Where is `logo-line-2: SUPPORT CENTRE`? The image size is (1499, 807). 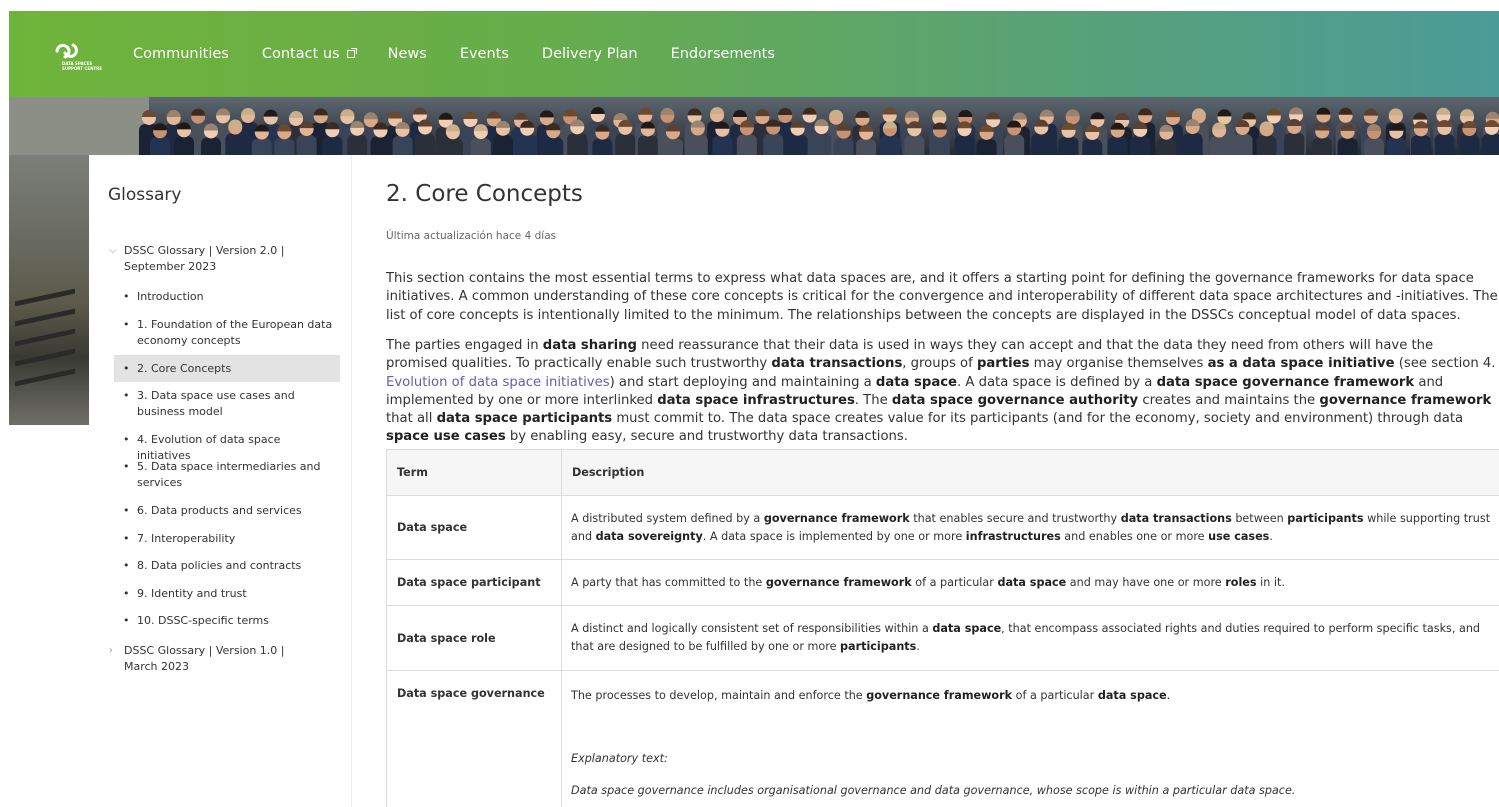 logo-line-2: SUPPORT CENTRE is located at coordinates (82, 68).